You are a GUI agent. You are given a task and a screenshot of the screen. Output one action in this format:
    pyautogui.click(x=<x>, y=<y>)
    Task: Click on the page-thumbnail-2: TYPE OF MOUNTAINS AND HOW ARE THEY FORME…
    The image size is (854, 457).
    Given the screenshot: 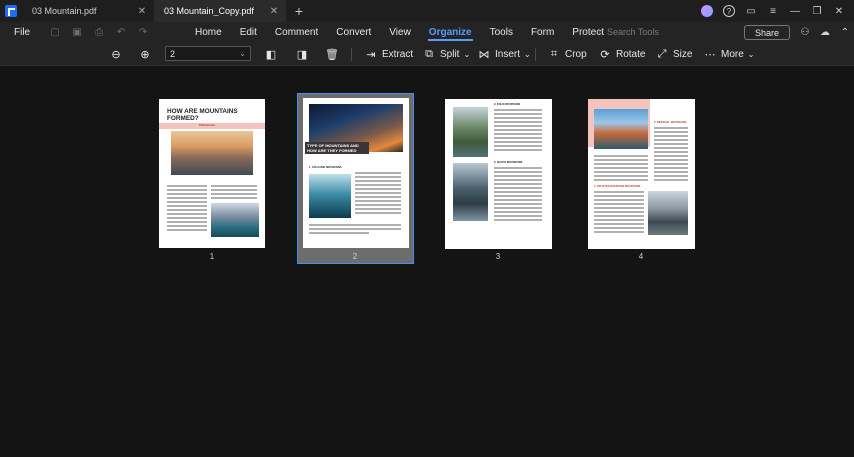 What is the action you would take?
    pyautogui.click(x=356, y=173)
    